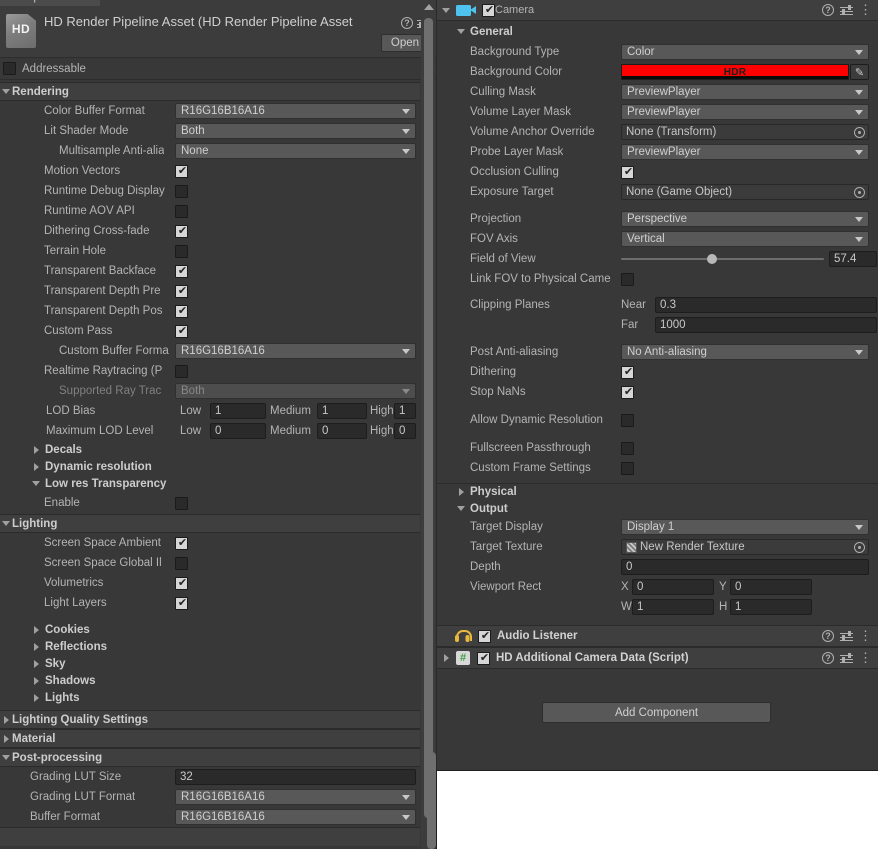 This screenshot has height=849, width=878. I want to click on input-viewport-w: 1, so click(673, 607).